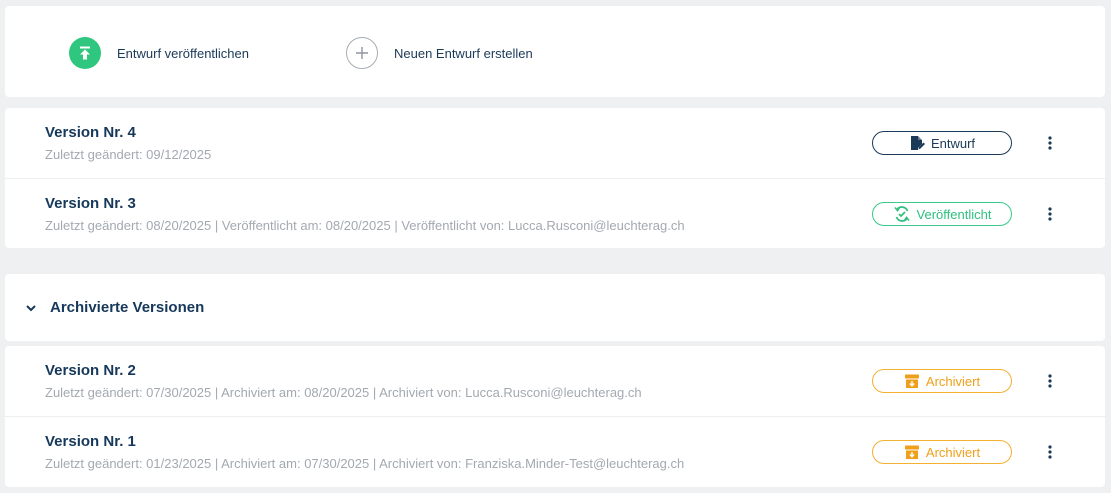 The height and width of the screenshot is (493, 1111). Describe the element at coordinates (917, 143) in the screenshot. I see `edit-document-icon` at that location.